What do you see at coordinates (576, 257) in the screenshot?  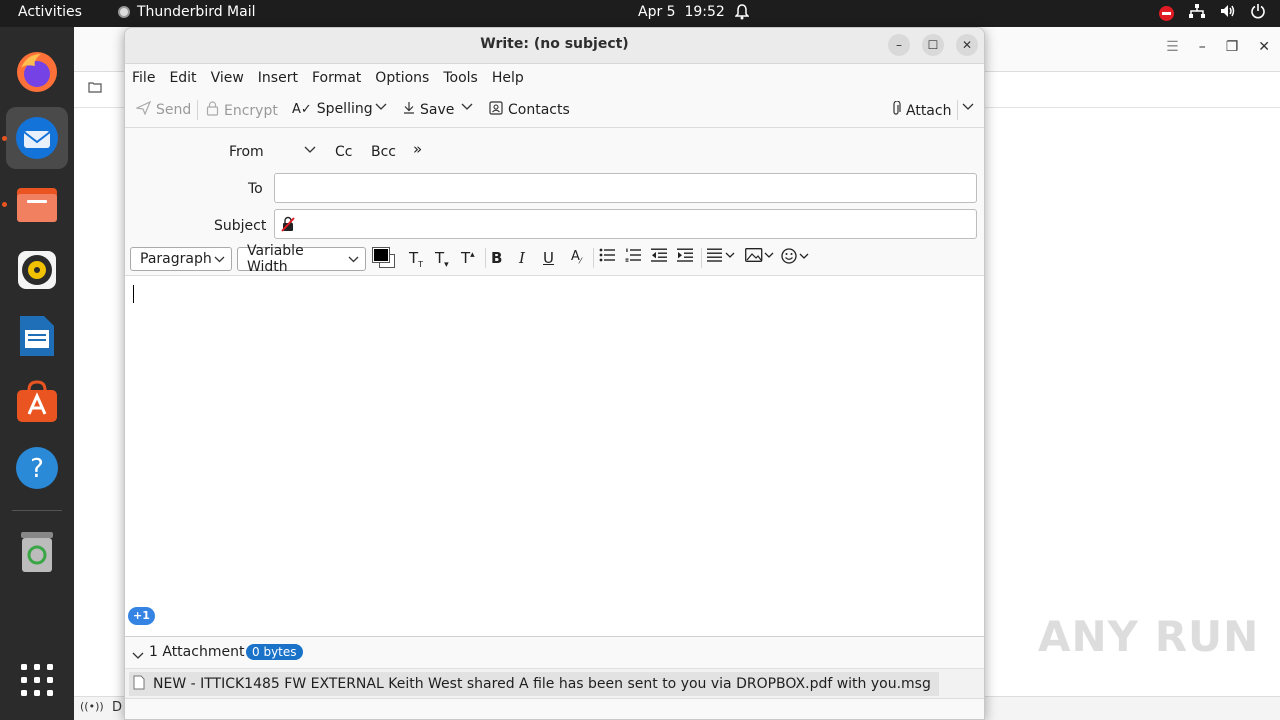 I see `text-style-icon: A⁄` at bounding box center [576, 257].